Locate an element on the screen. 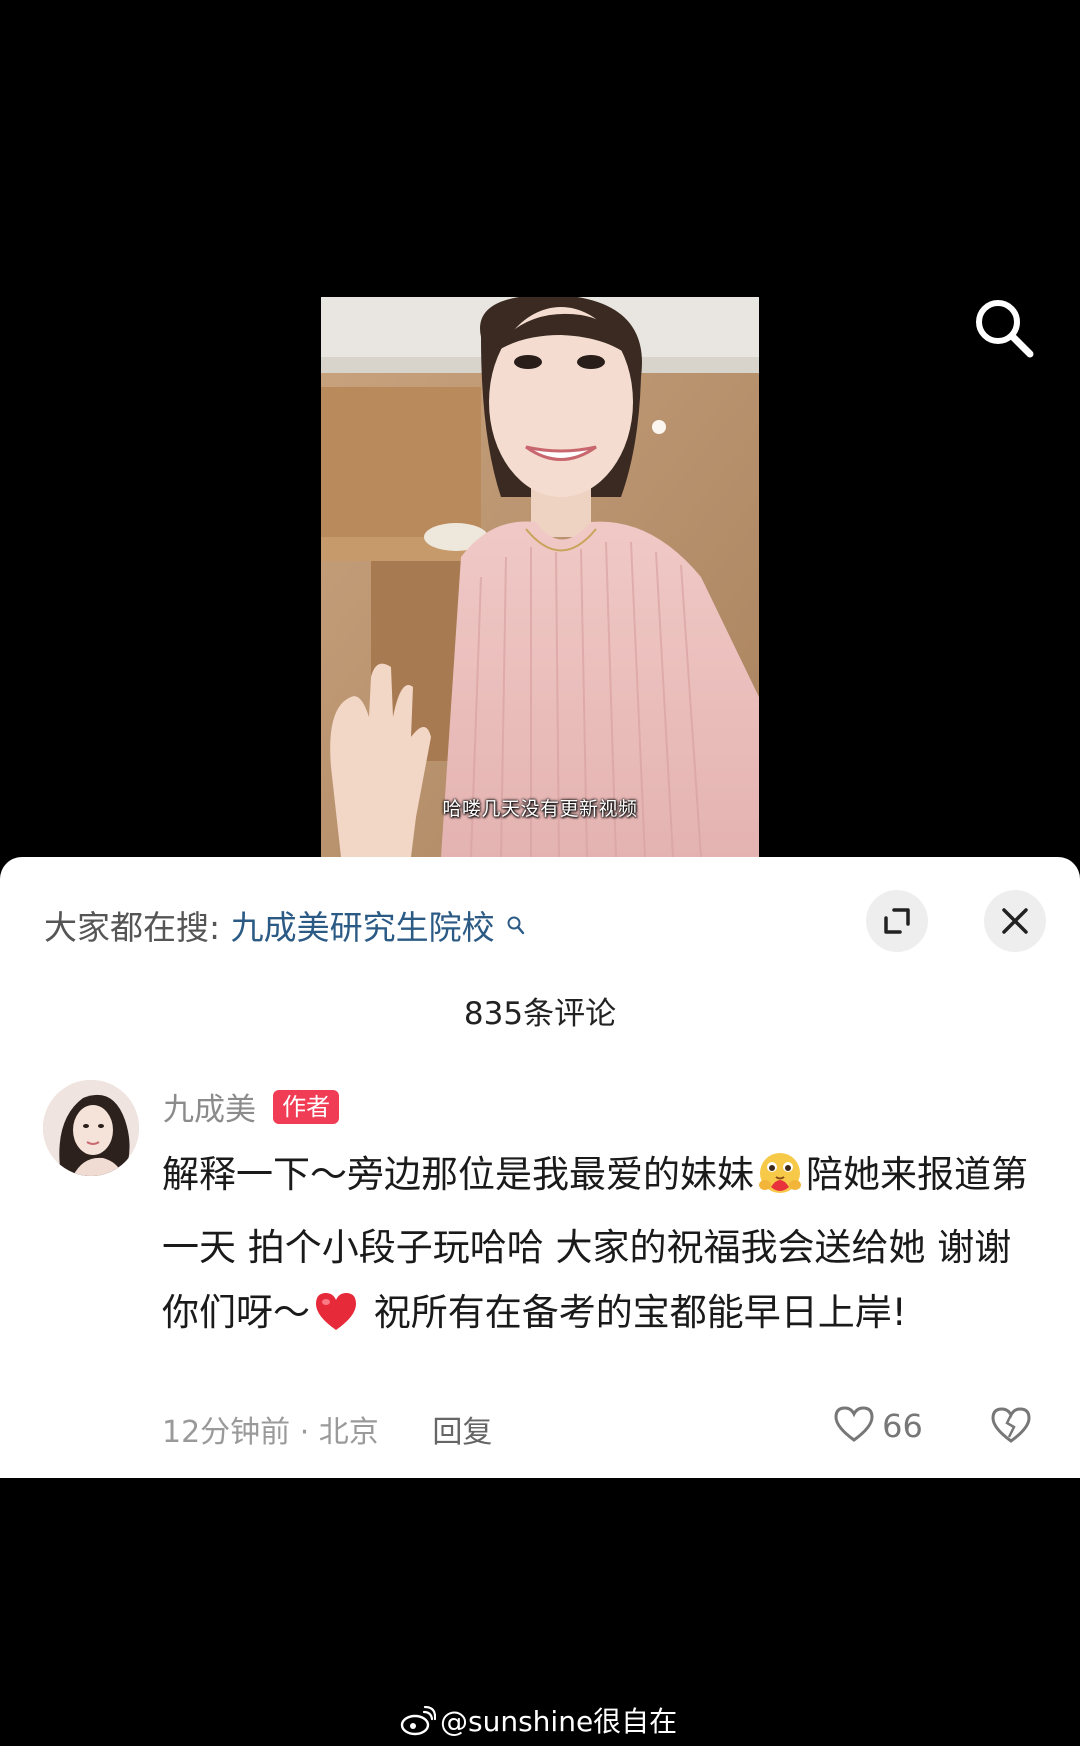 The image size is (1080, 1746). comment-author-name: 九成美 is located at coordinates (209, 1110).